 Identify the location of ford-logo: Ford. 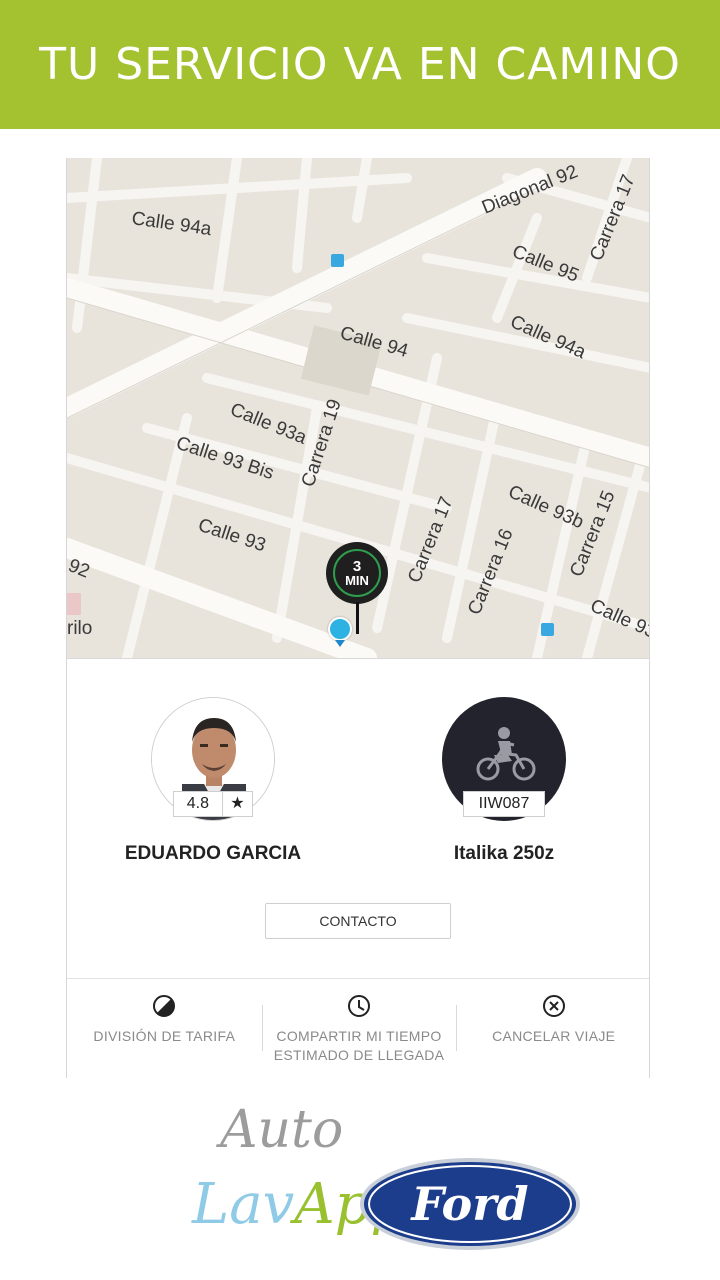
(470, 1204).